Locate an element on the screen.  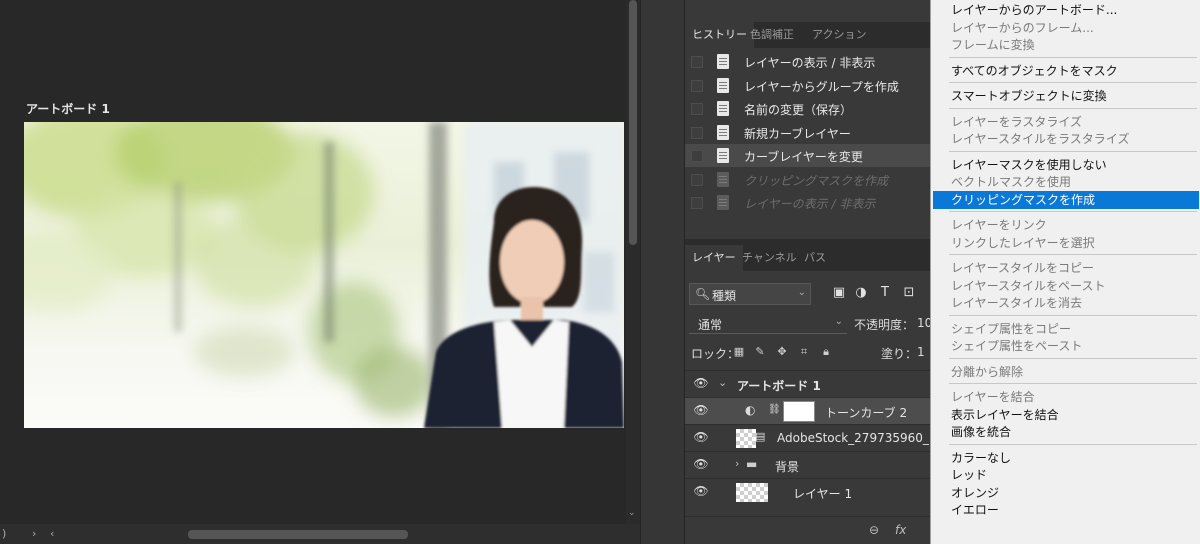
menu-item: レッド is located at coordinates (1066, 475).